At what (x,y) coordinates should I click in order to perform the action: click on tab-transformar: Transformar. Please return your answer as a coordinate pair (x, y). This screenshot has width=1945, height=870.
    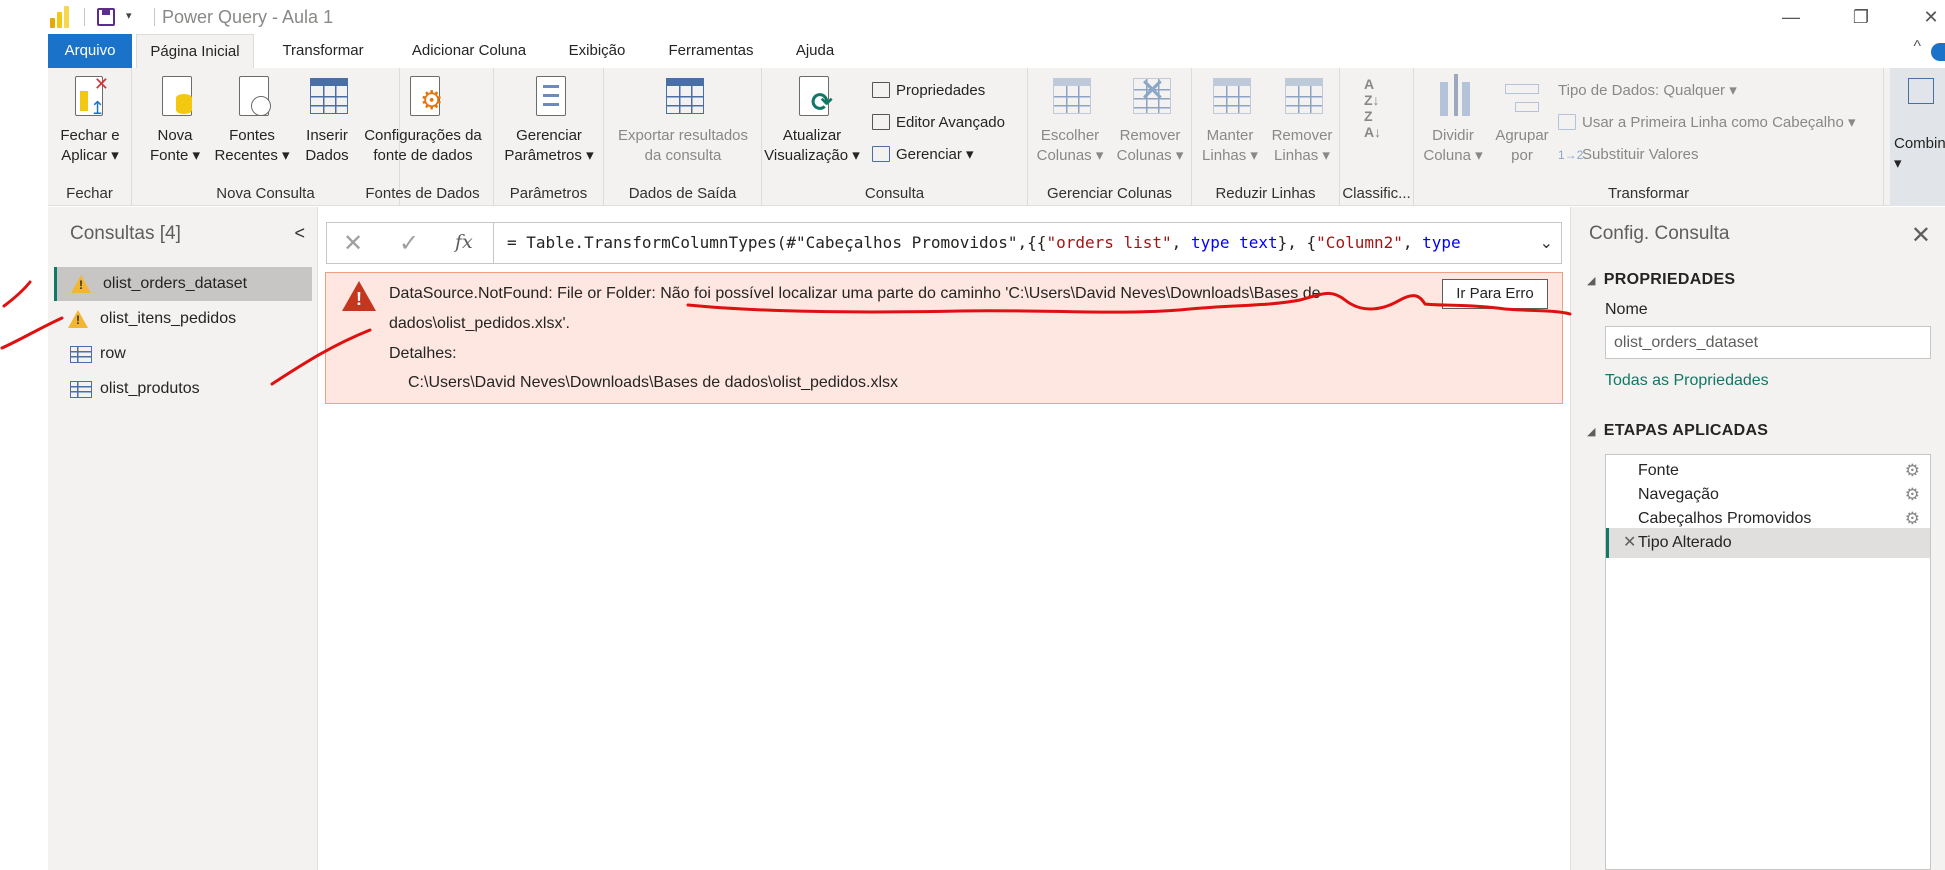
    Looking at the image, I should click on (323, 51).